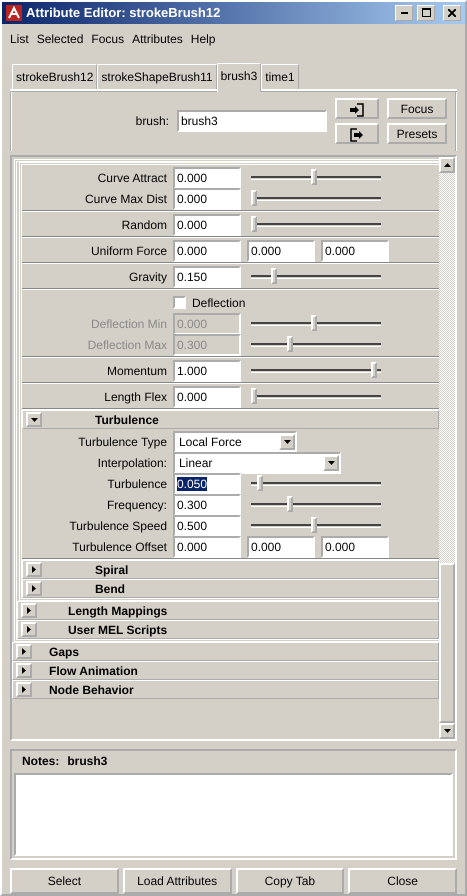  Describe the element at coordinates (19, 39) in the screenshot. I see `menu-item: List` at that location.